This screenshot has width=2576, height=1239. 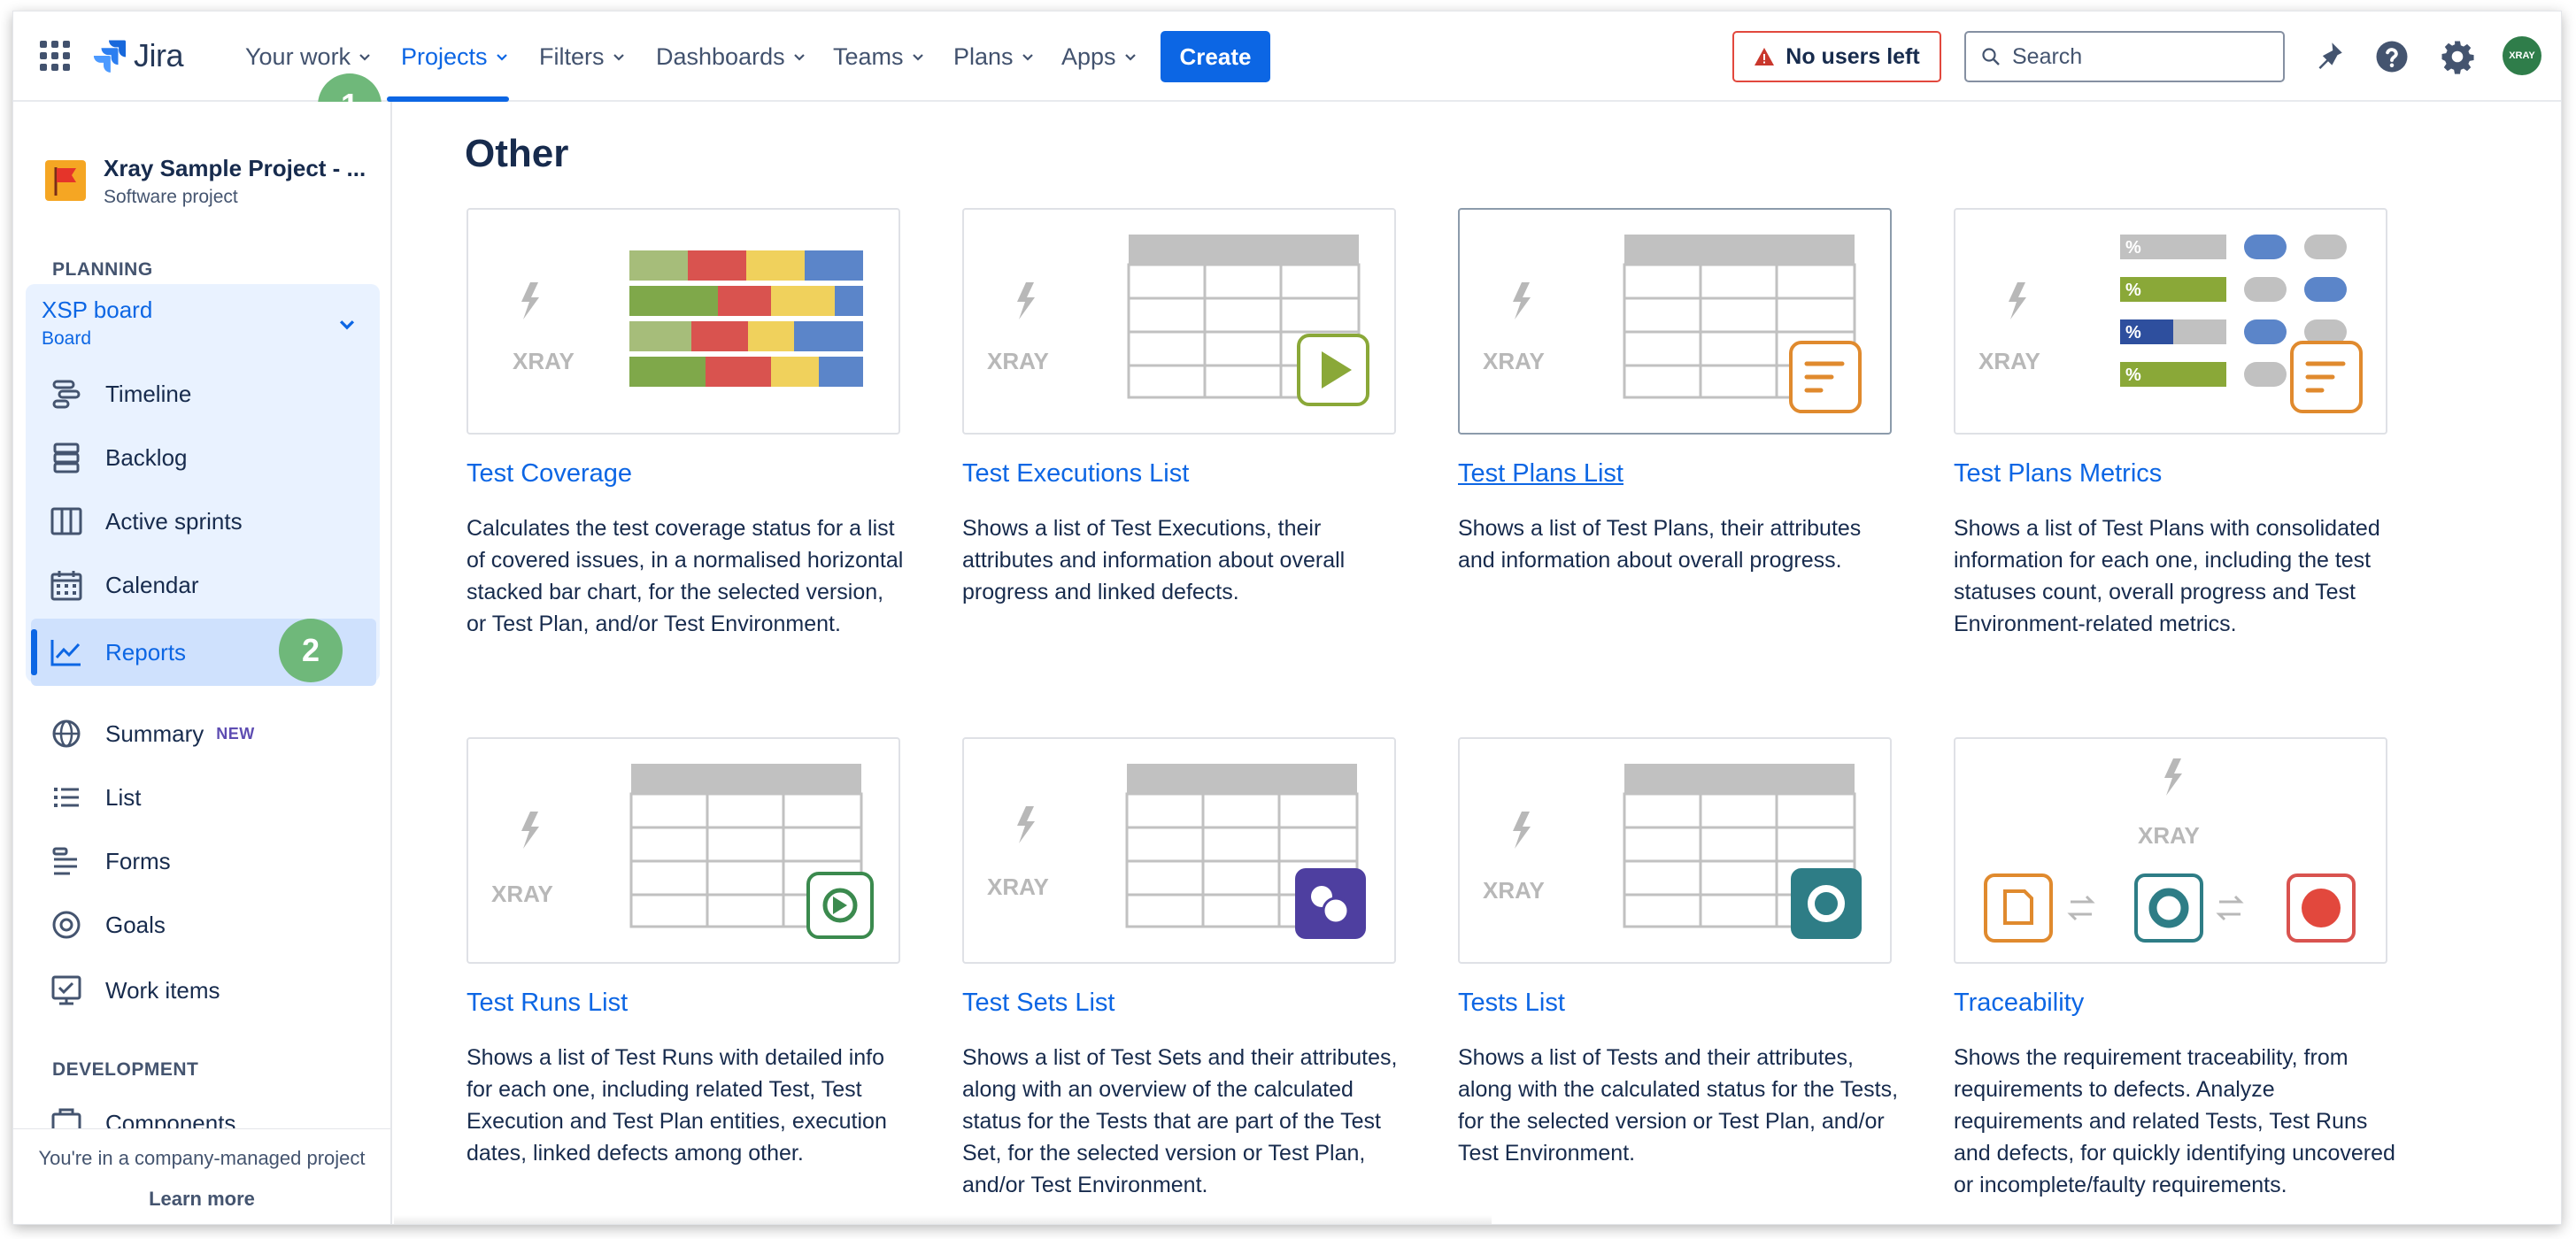 I want to click on traceability-thumbnail: XRAY, so click(x=2170, y=850).